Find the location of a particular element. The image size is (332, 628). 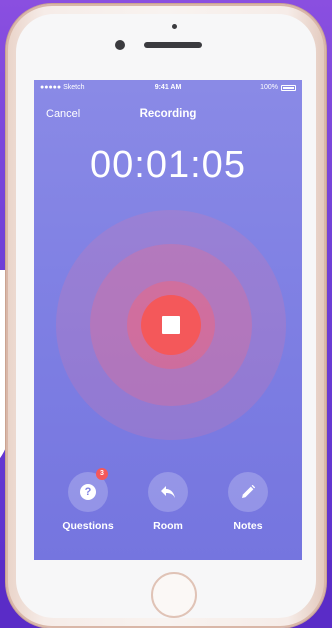

notes-button is located at coordinates (248, 492).